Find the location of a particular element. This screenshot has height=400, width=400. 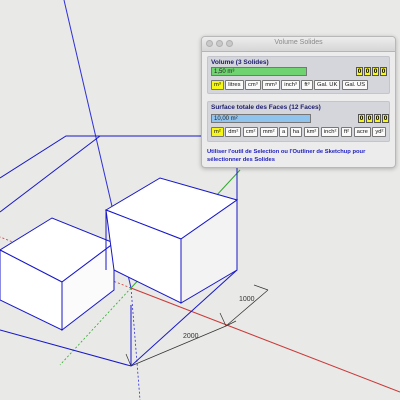

dimension-2000 is located at coordinates (176, 339).